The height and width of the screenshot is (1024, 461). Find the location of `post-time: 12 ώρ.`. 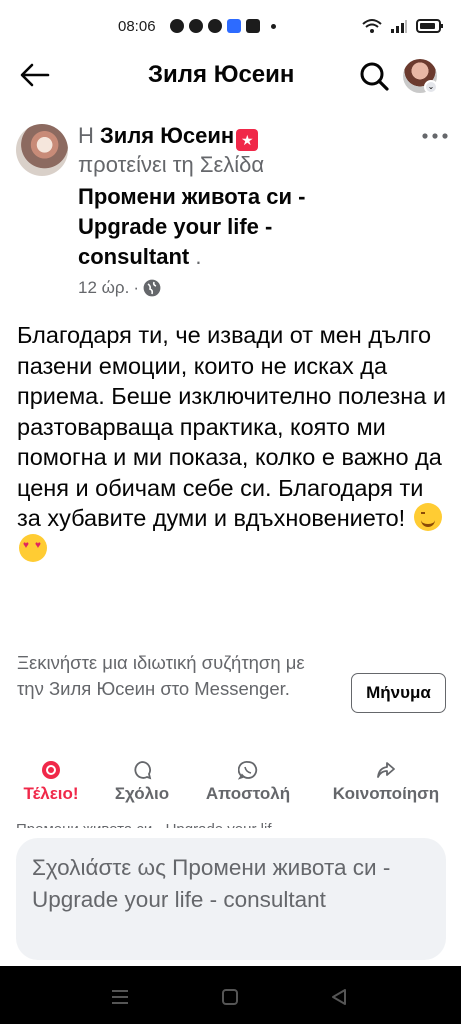

post-time: 12 ώρ. is located at coordinates (103, 288).